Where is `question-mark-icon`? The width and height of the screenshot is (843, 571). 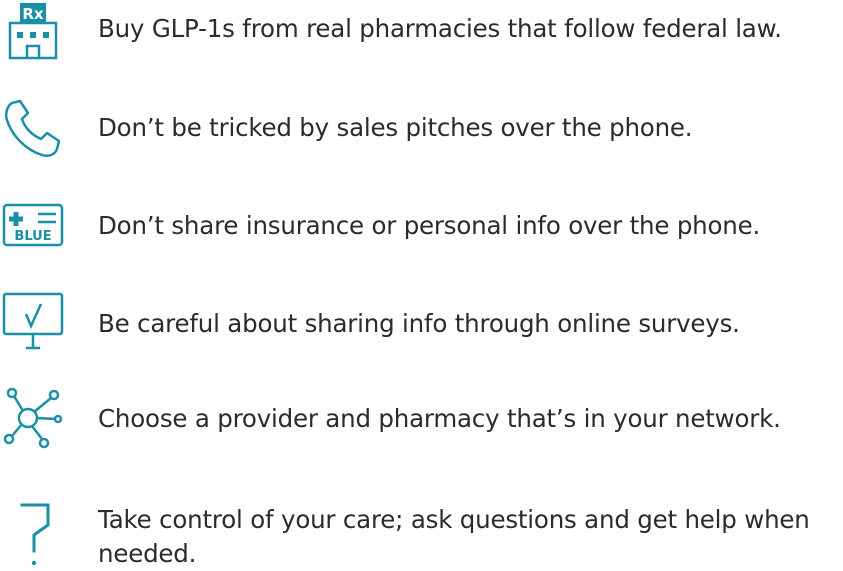 question-mark-icon is located at coordinates (33, 530).